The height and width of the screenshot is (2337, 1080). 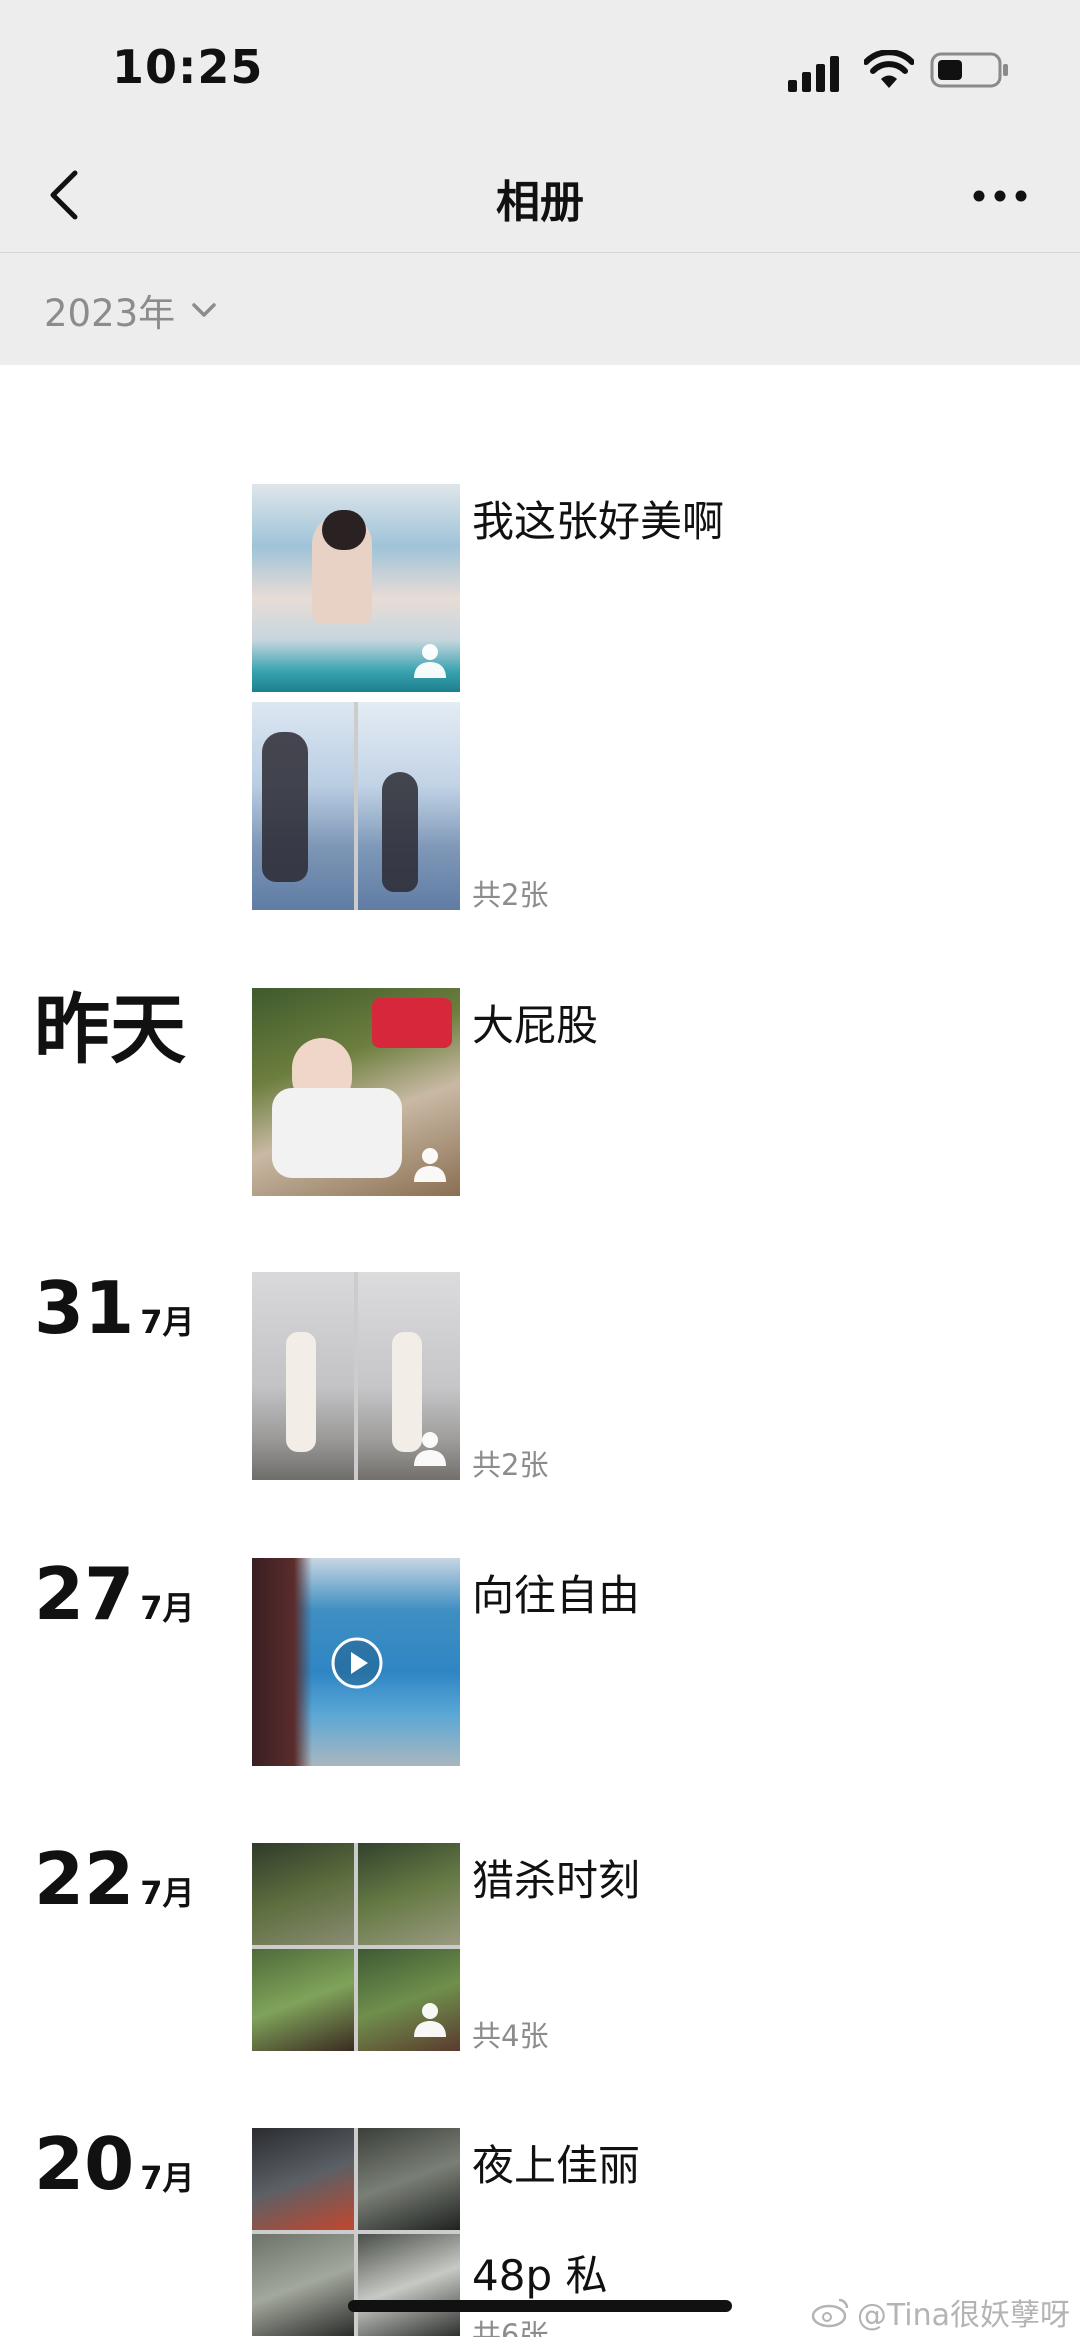 What do you see at coordinates (188, 67) in the screenshot?
I see `status-time: 10:25` at bounding box center [188, 67].